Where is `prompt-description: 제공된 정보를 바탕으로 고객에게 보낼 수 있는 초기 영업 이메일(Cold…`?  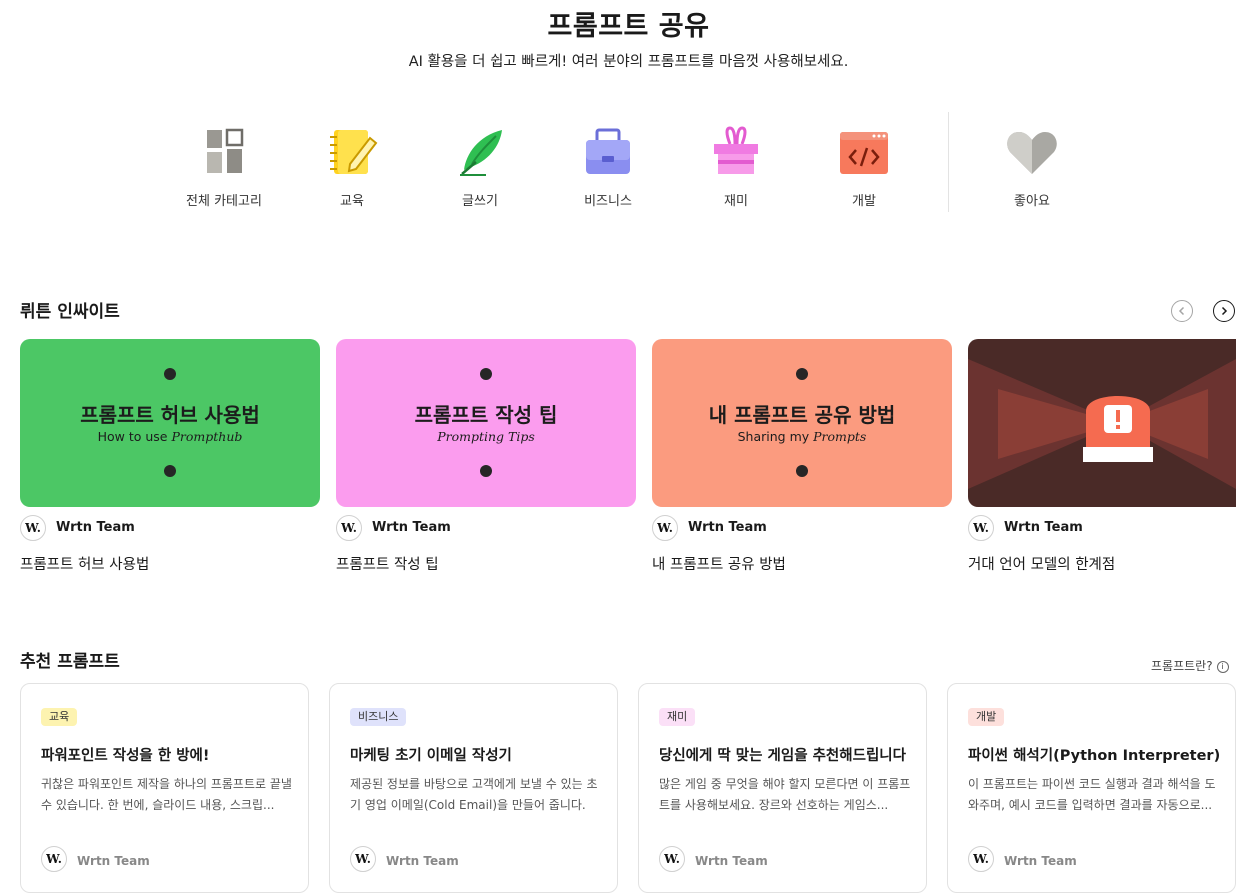 prompt-description: 제공된 정보를 바탕으로 고객에게 보낼 수 있는 초기 영업 이메일(Cold… is located at coordinates (474, 794).